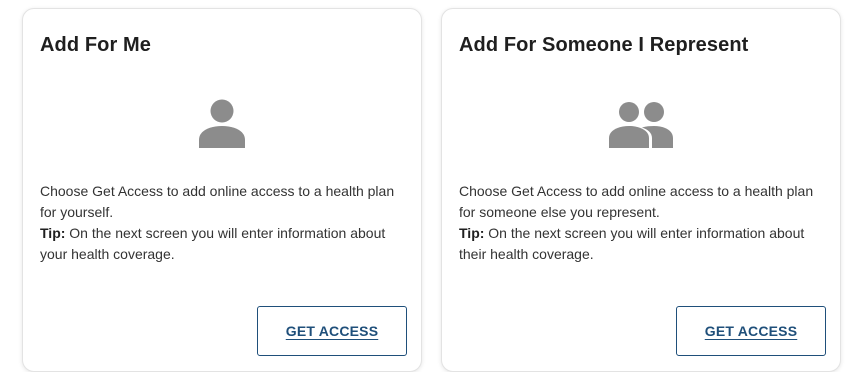 The width and height of the screenshot is (850, 372). I want to click on card-title: Add For Me, so click(95, 45).